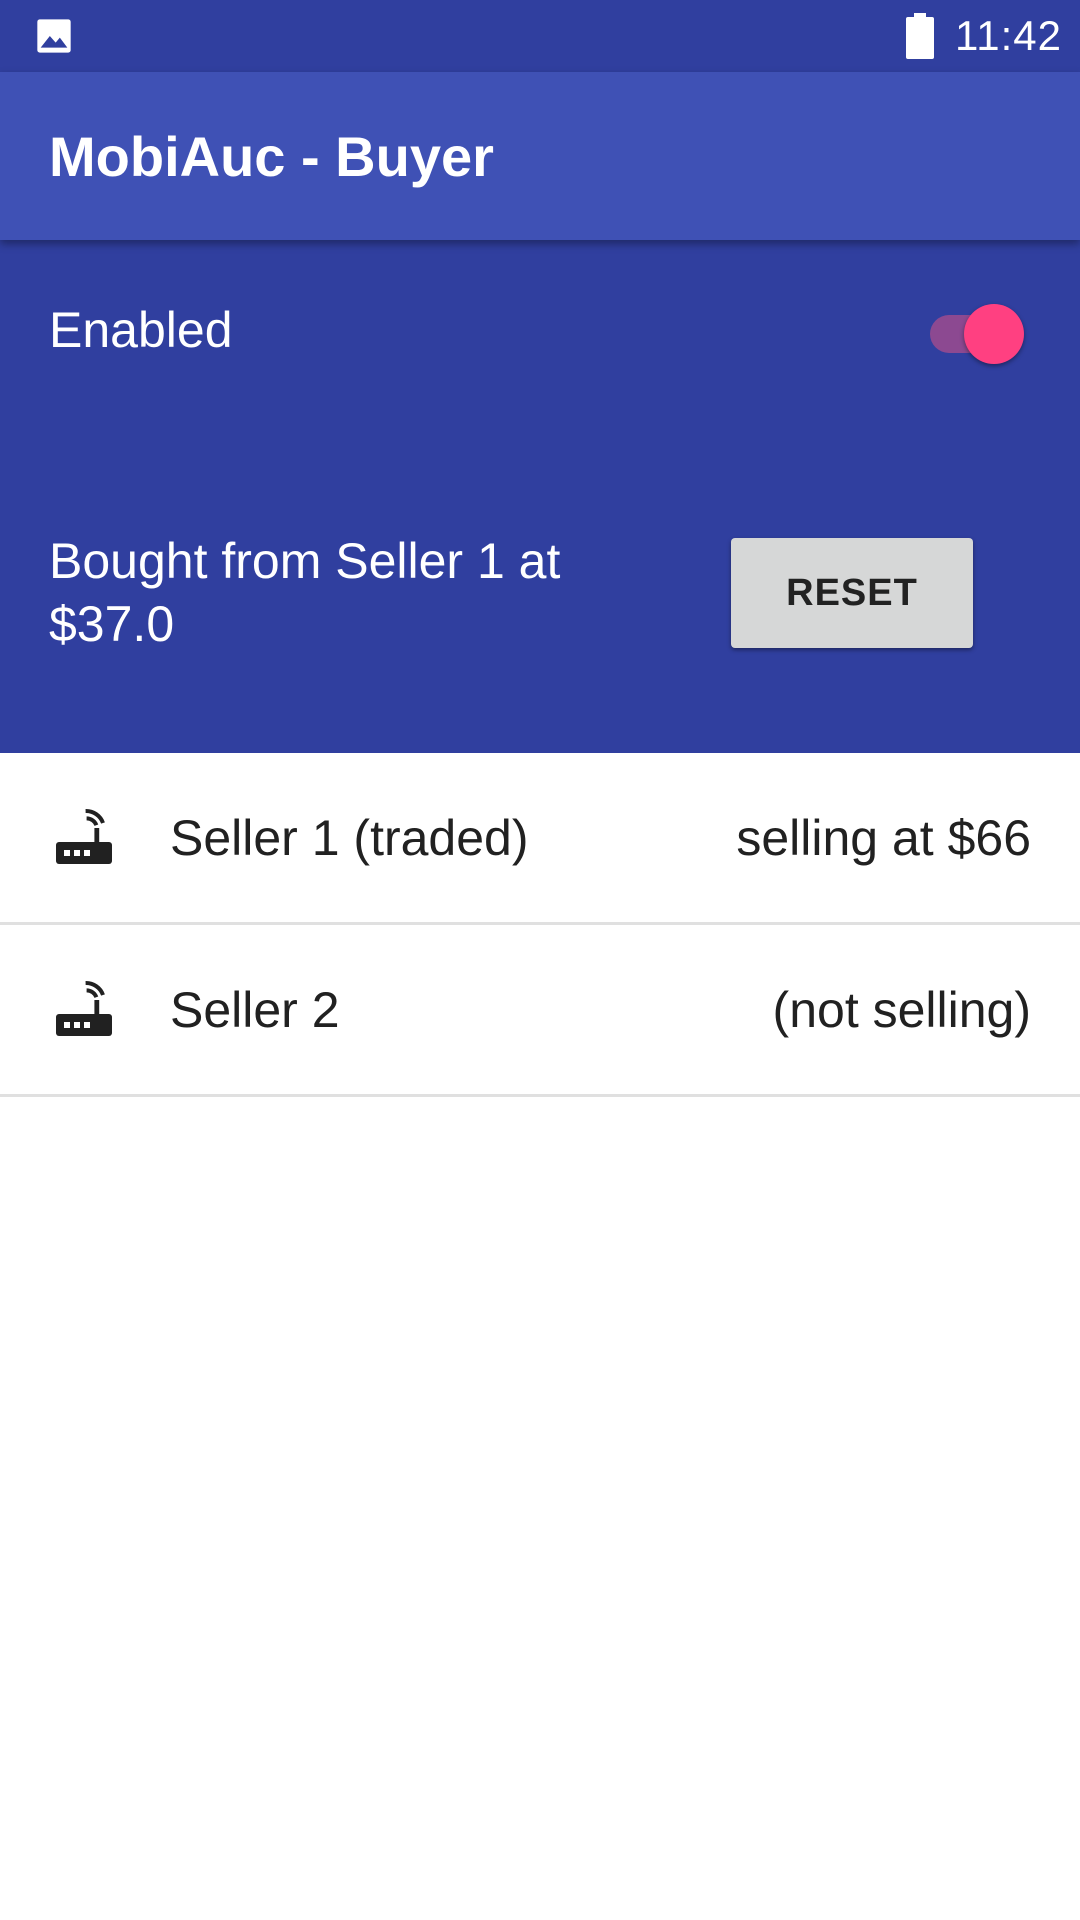 The height and width of the screenshot is (1920, 1080). Describe the element at coordinates (920, 36) in the screenshot. I see `battery-icon` at that location.